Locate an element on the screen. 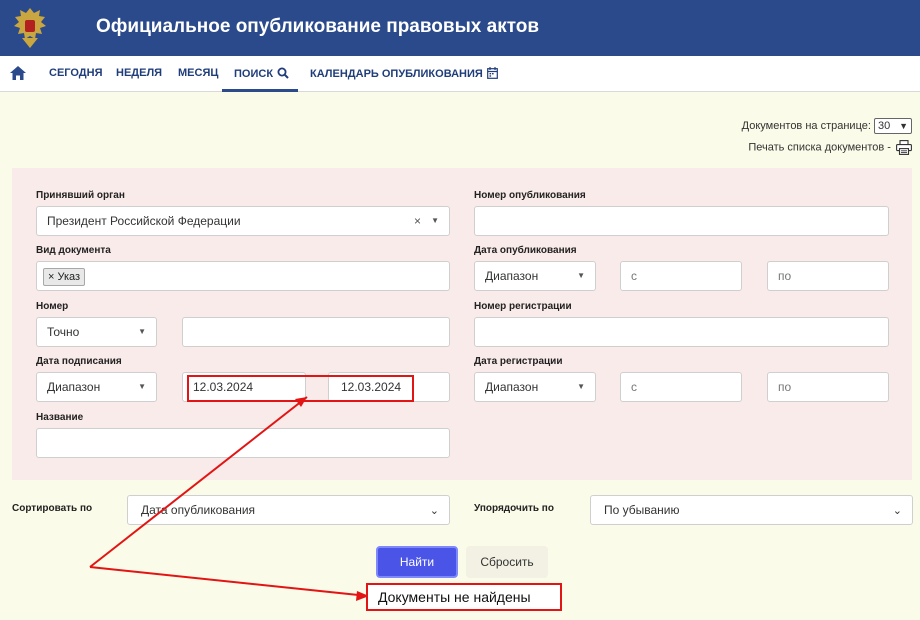 The height and width of the screenshot is (620, 920). search-icon is located at coordinates (283, 73).